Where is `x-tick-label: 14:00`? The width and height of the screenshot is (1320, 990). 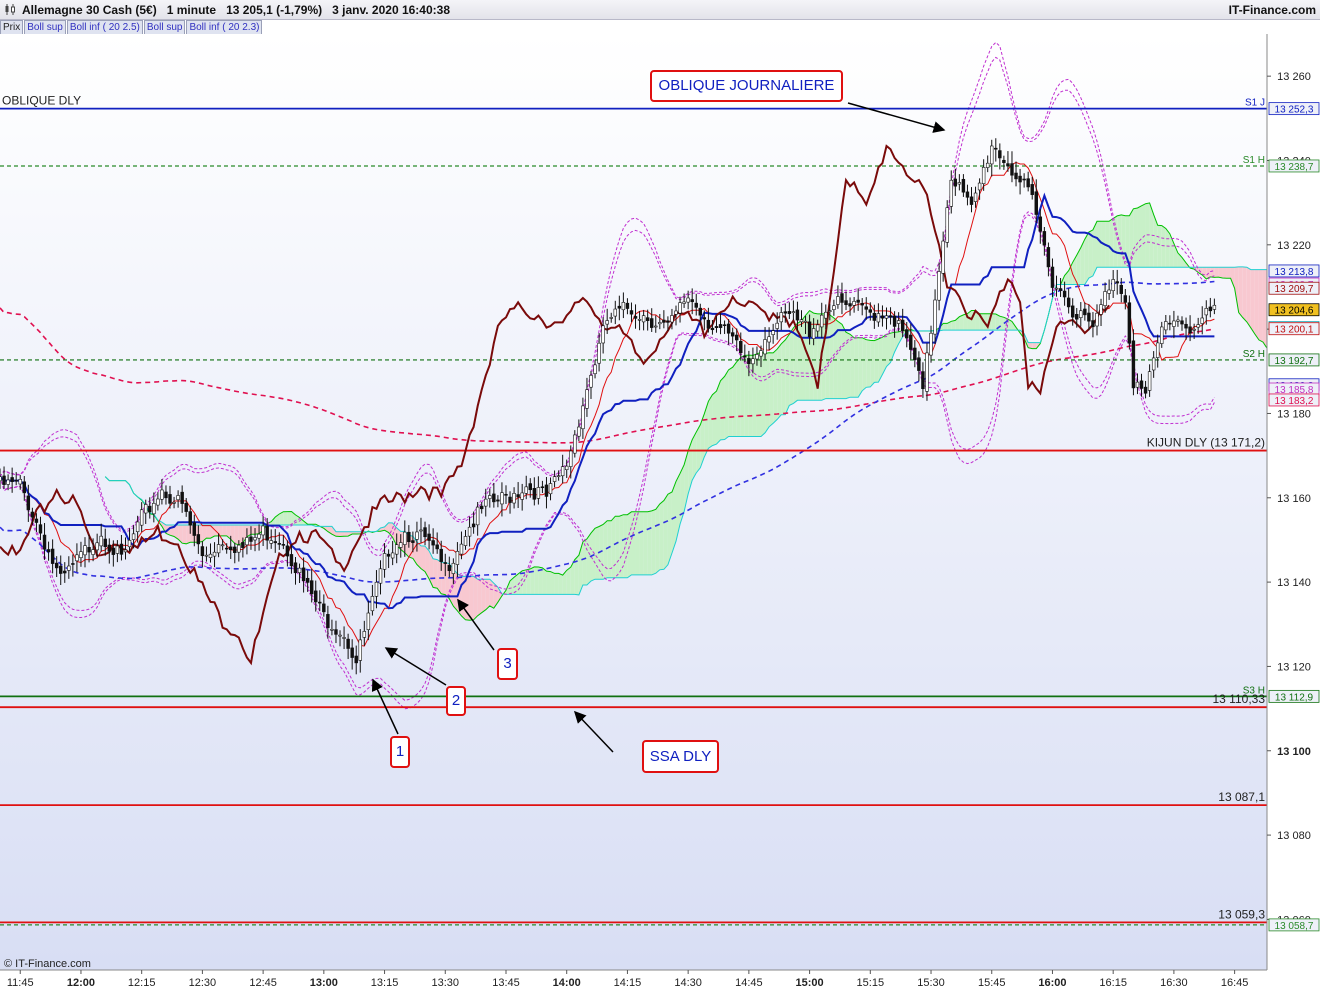
x-tick-label: 14:00 is located at coordinates (567, 983).